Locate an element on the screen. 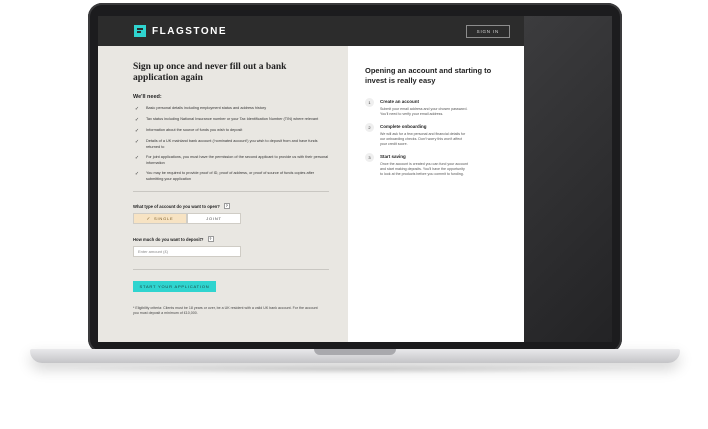 This screenshot has width=708, height=429. step-title: Create an account is located at coordinates (400, 101).